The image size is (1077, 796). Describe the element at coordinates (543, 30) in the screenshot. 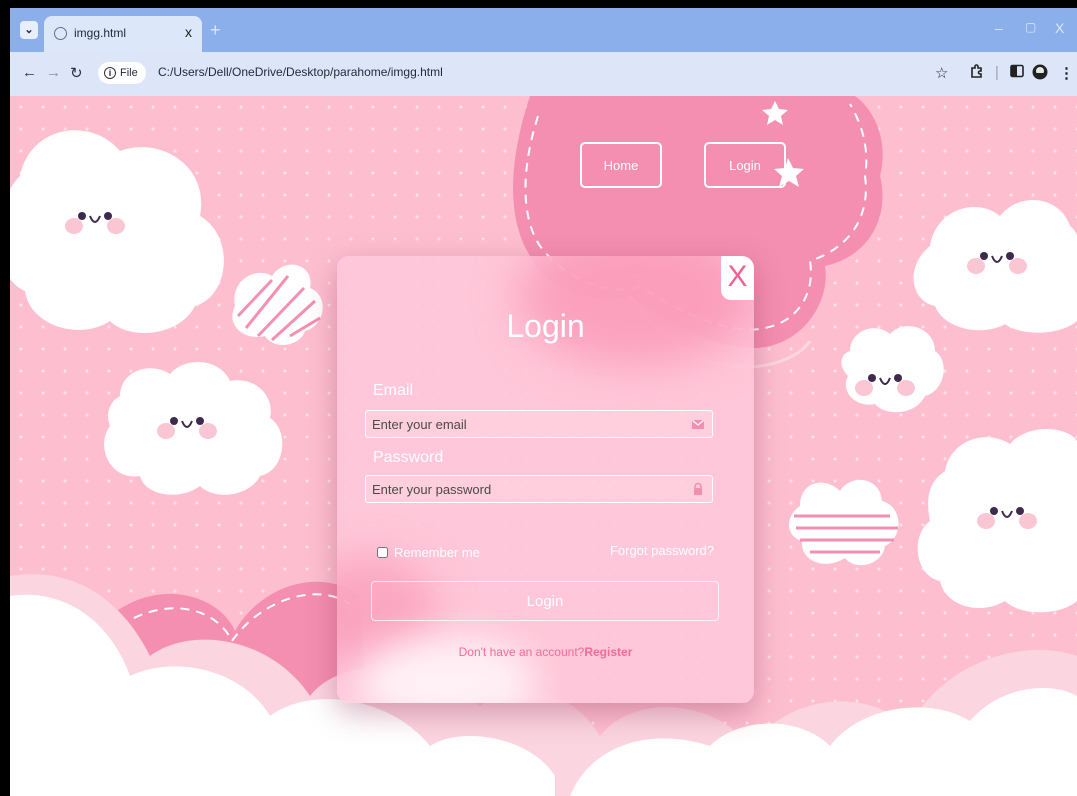

I see `tab-strip: ⌄ imgg.html x + – ▢ X` at that location.